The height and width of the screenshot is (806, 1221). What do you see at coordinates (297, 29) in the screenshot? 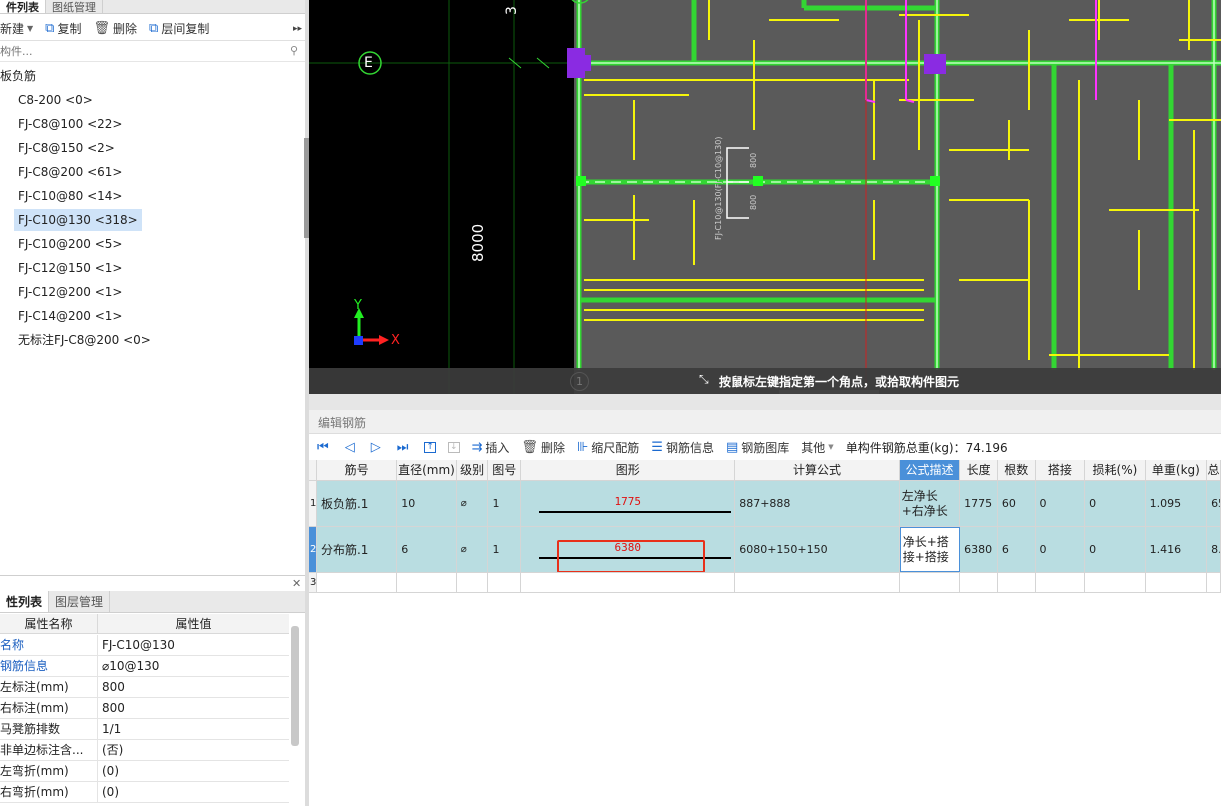
I see `more-icon: ▸▸` at bounding box center [297, 29].